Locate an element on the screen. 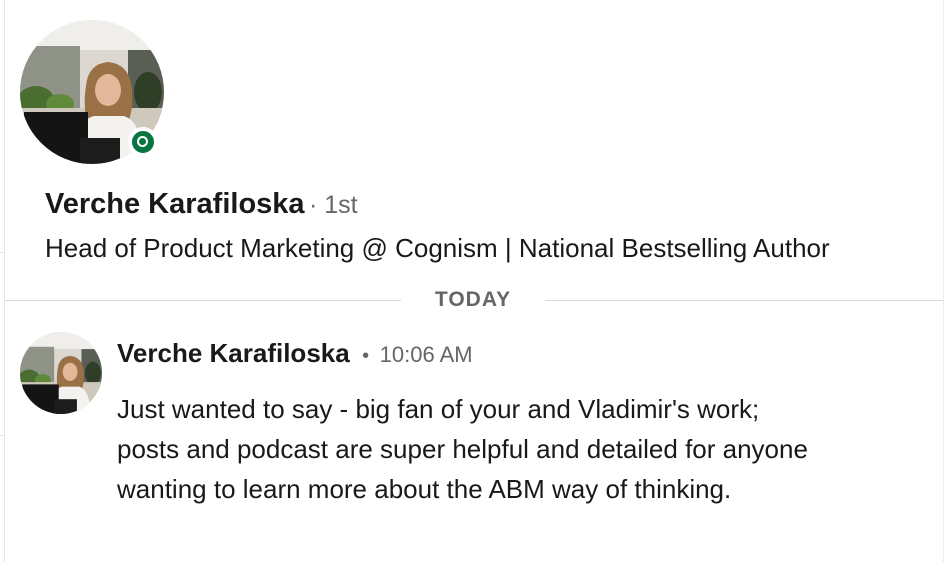  panel-left-border is located at coordinates (4, 281).